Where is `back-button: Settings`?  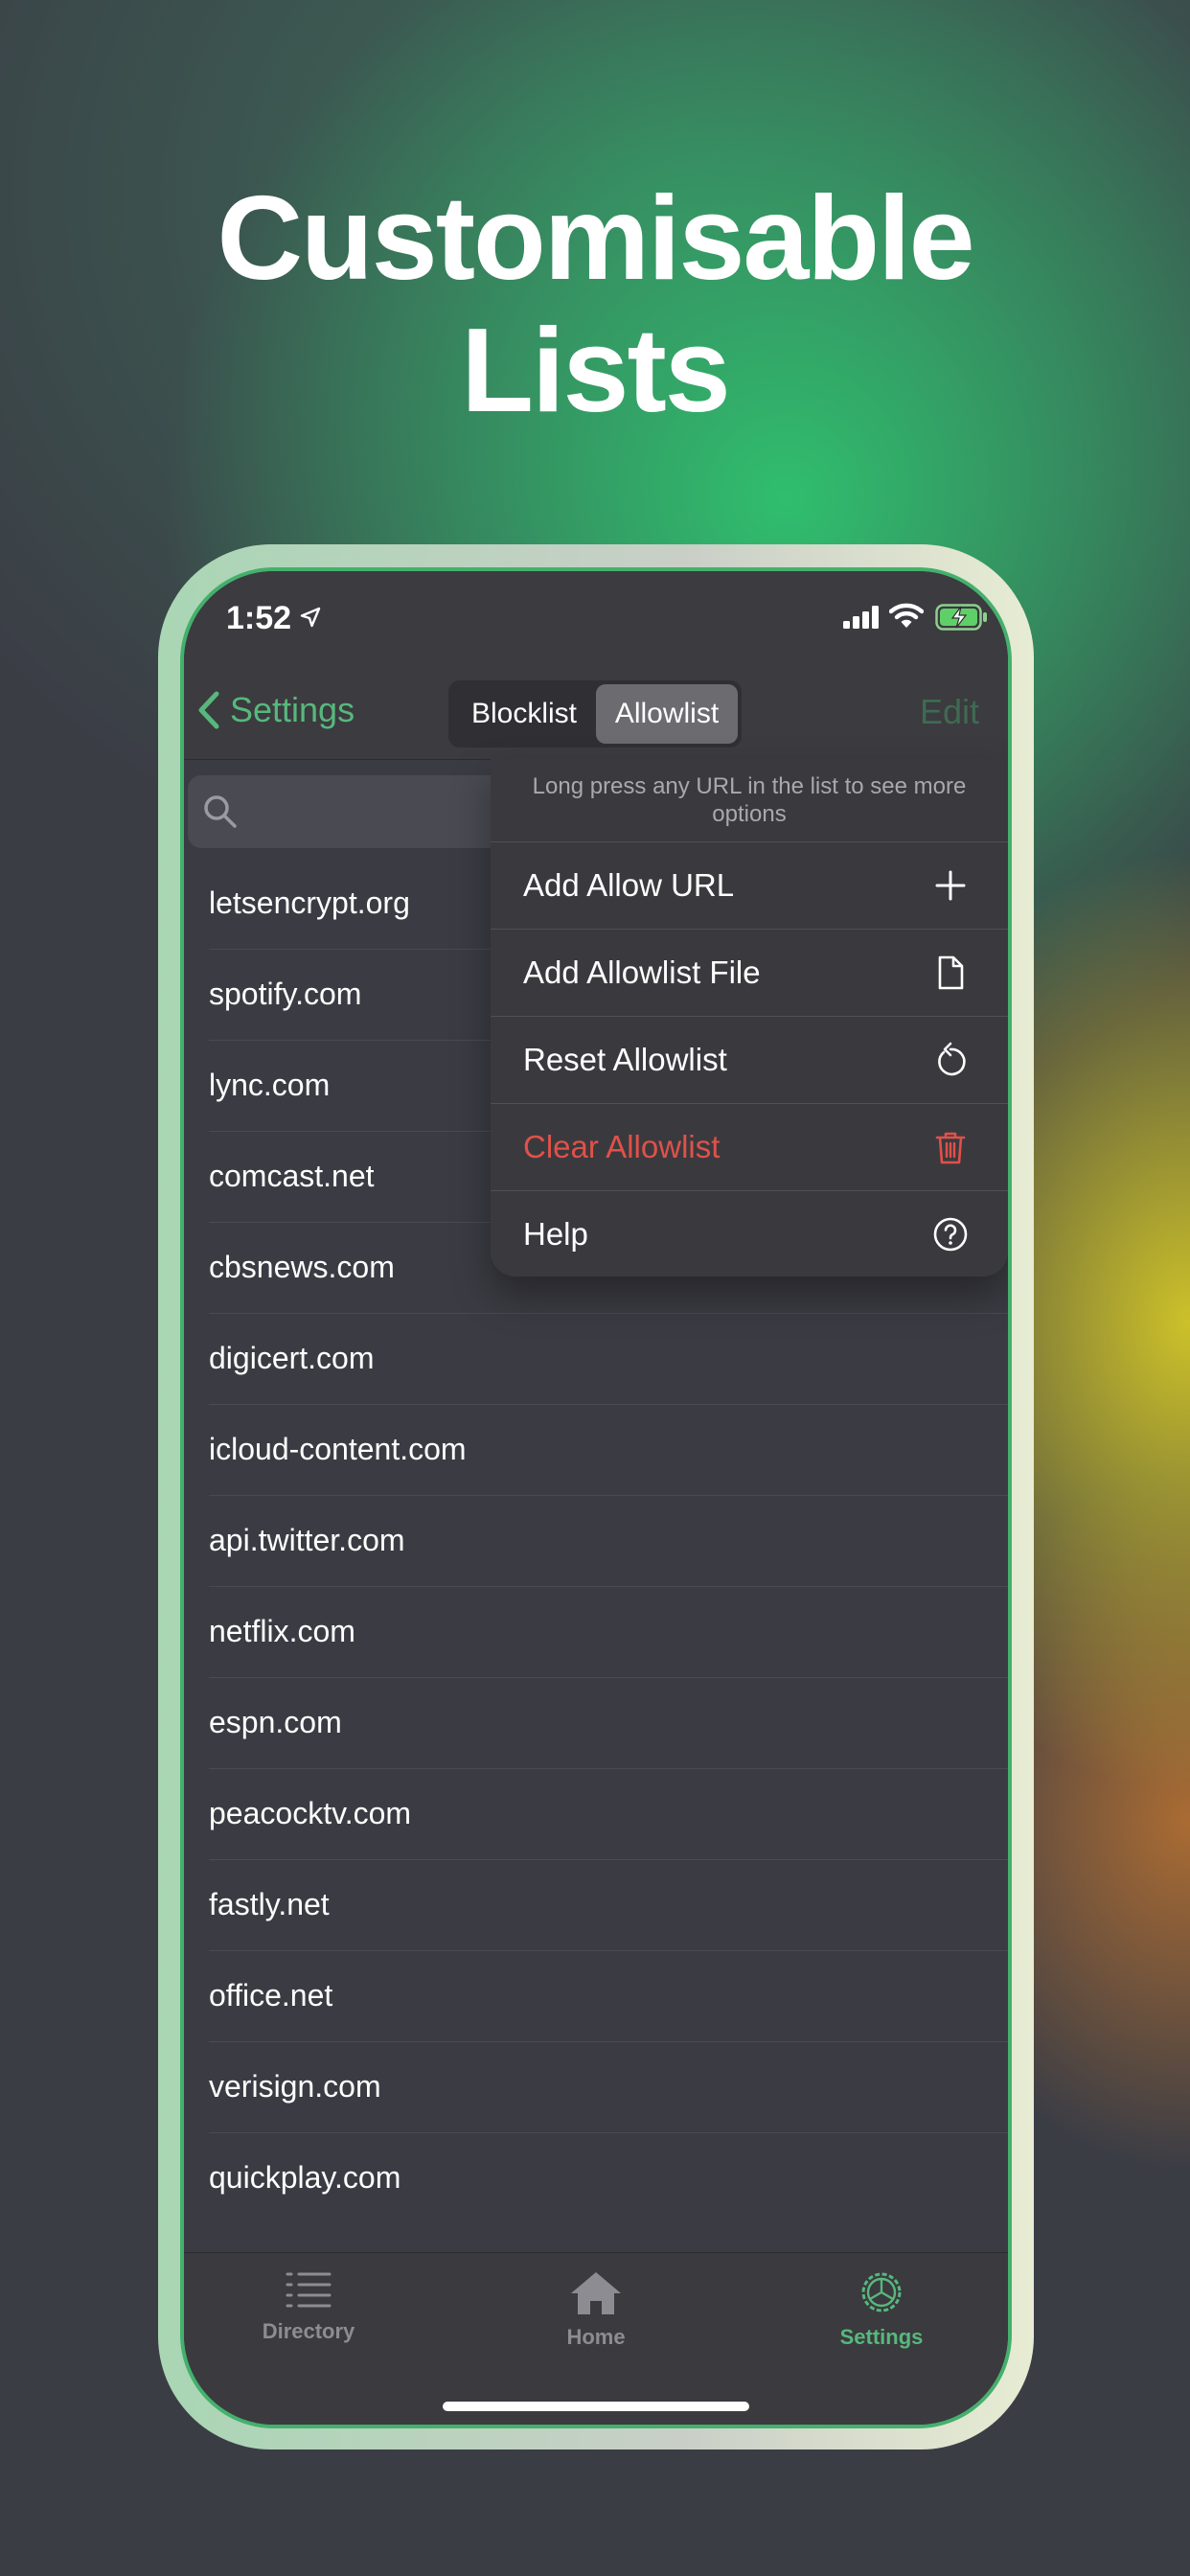 back-button: Settings is located at coordinates (275, 710).